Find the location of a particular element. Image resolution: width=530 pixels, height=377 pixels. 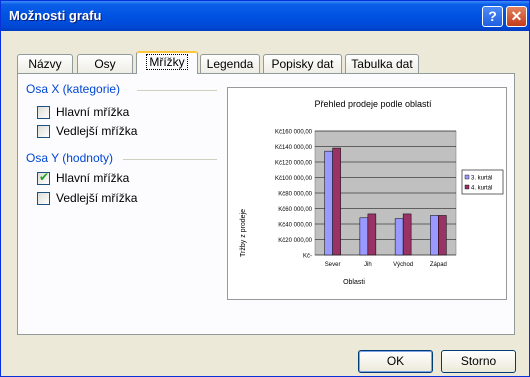

y-tick-label: Kč80 000,00 is located at coordinates (295, 195).